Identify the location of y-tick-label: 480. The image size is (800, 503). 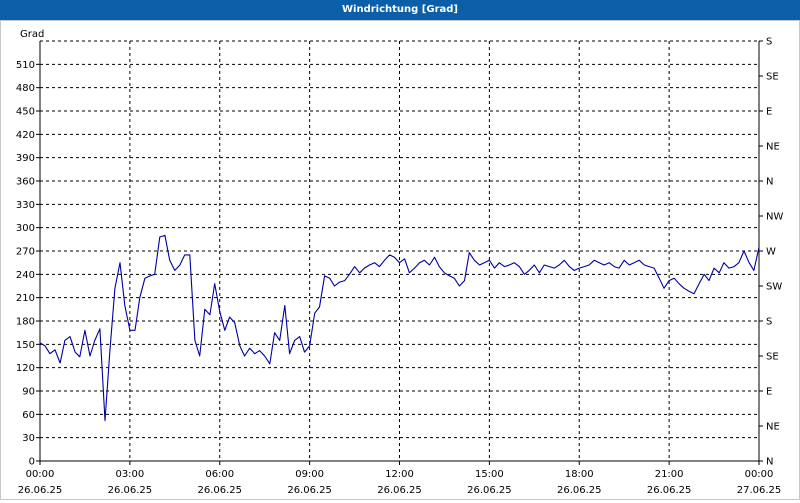
(25, 88).